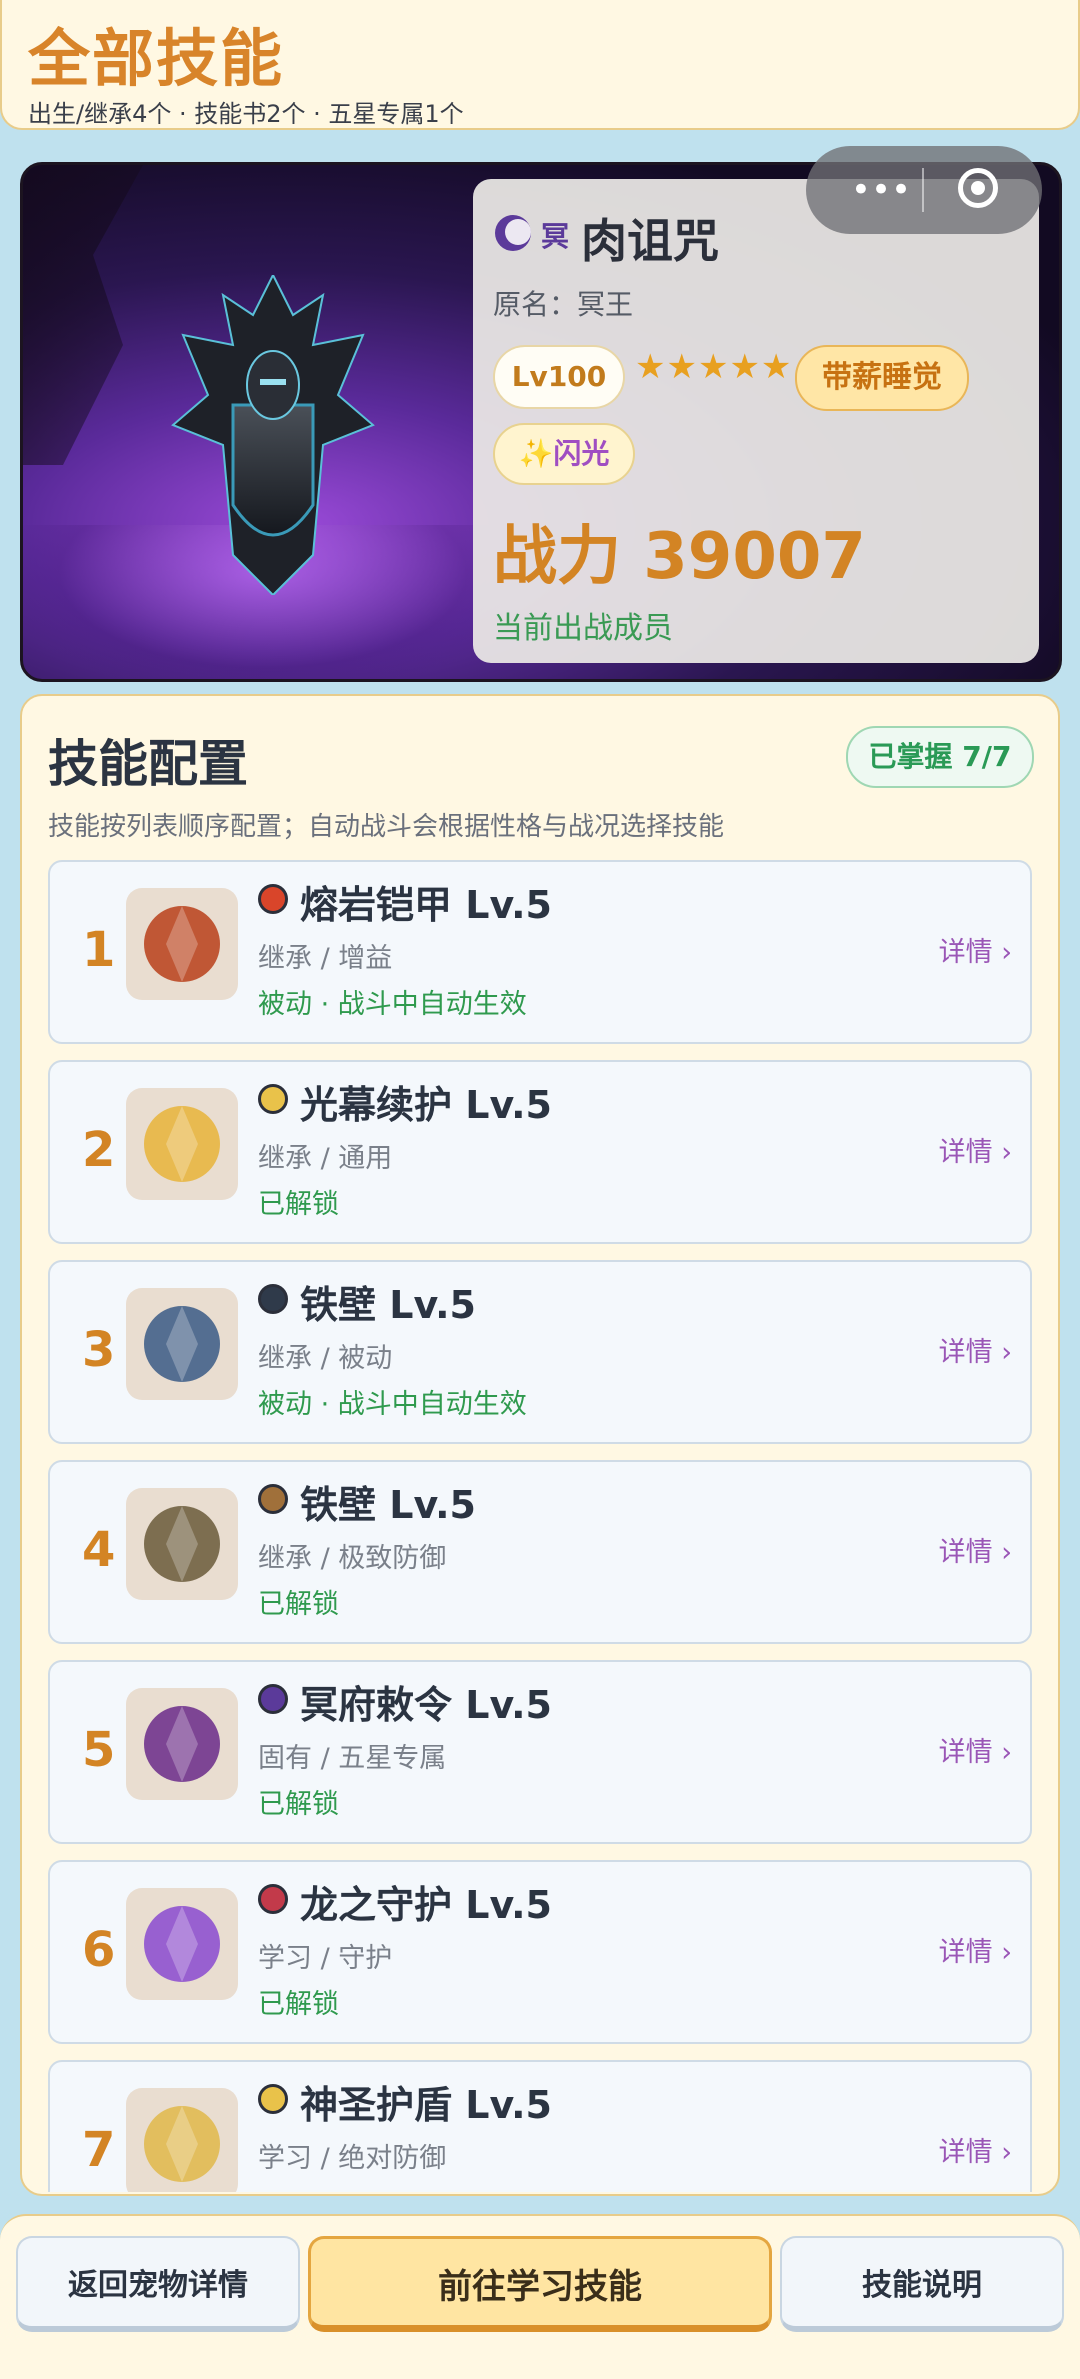 This screenshot has height=2379, width=1080. Describe the element at coordinates (99, 950) in the screenshot. I see `skill-order-number: 1` at that location.